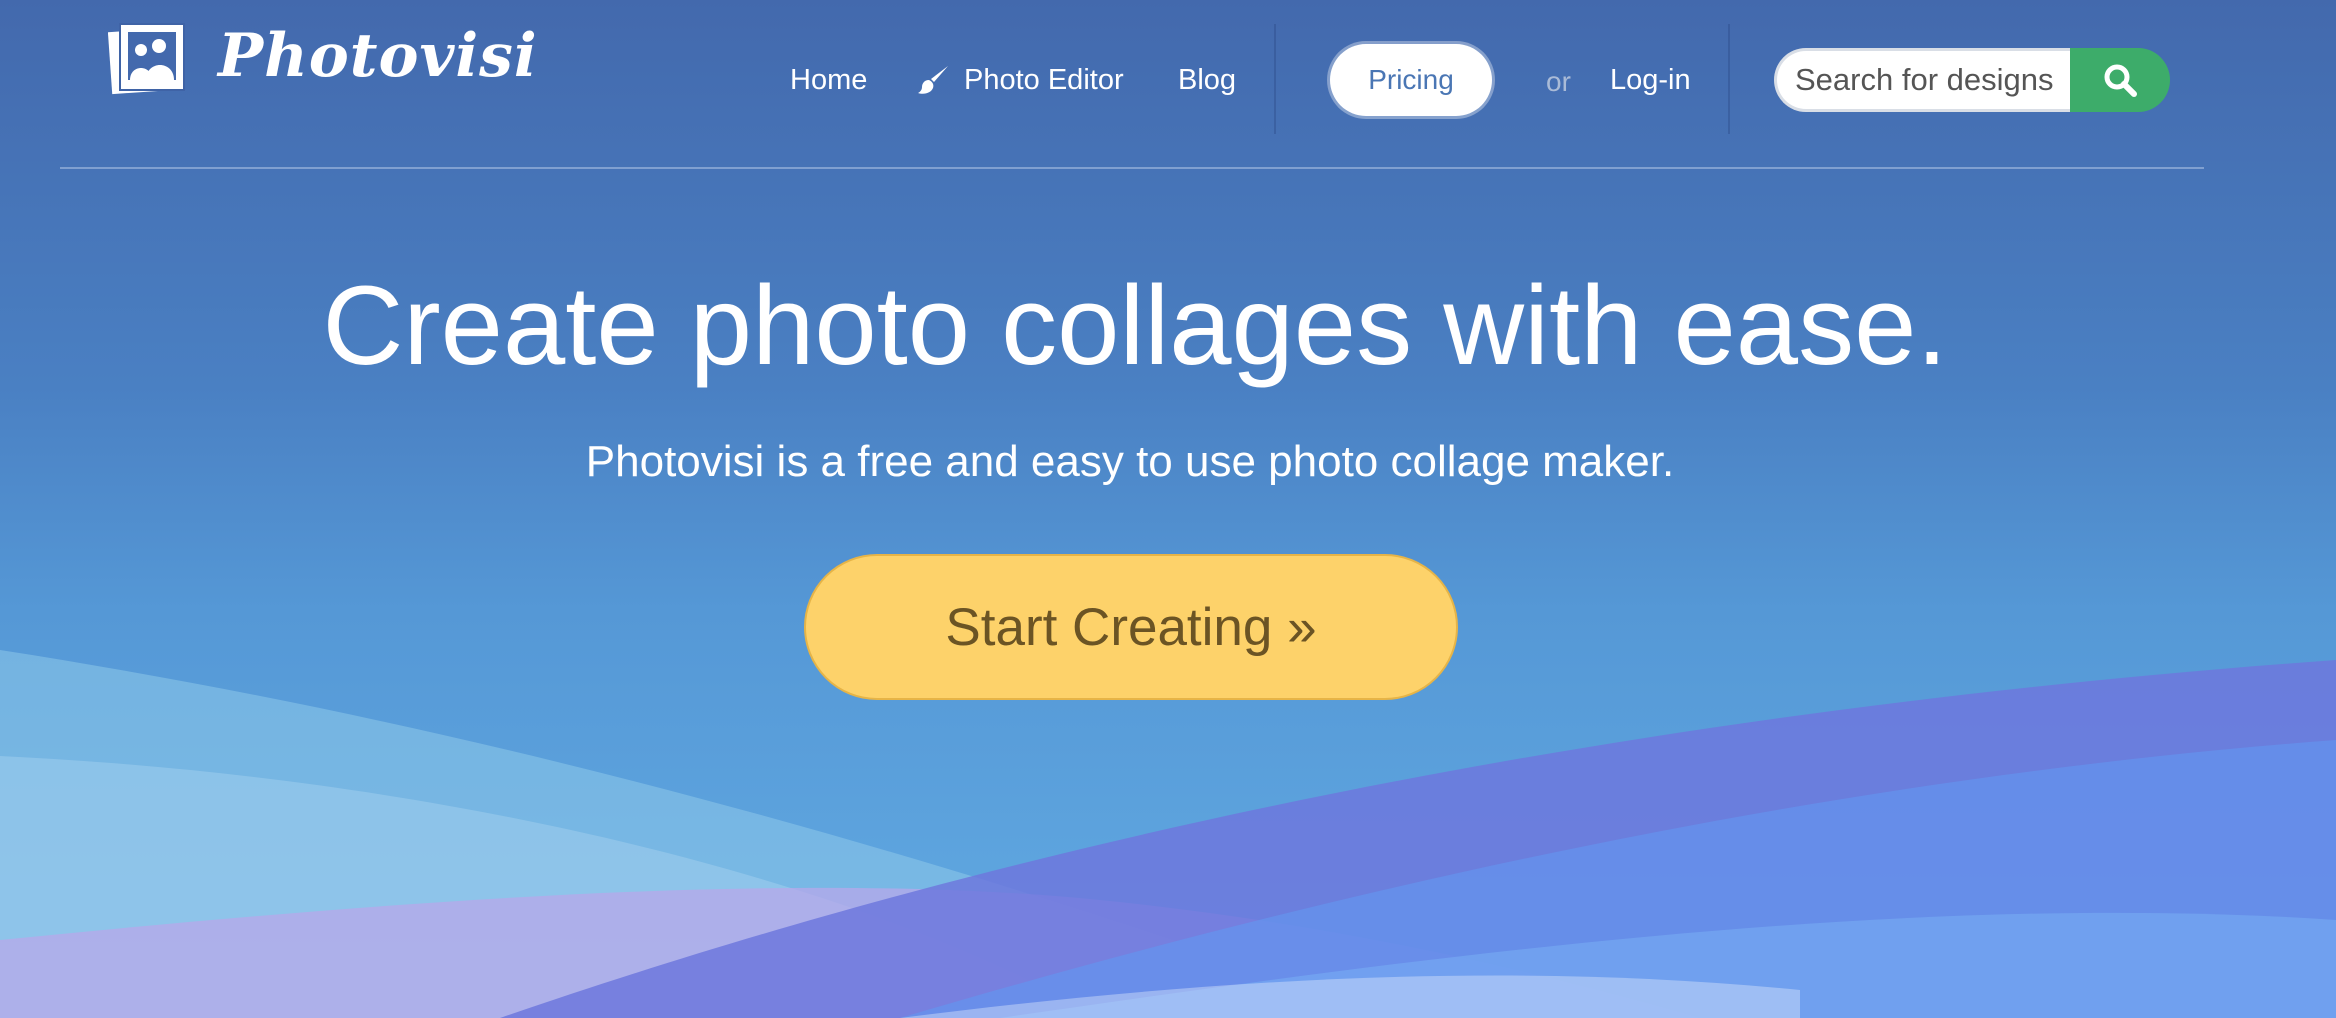 Image resolution: width=2336 pixels, height=1018 pixels. I want to click on login-link: Log-in, so click(1650, 80).